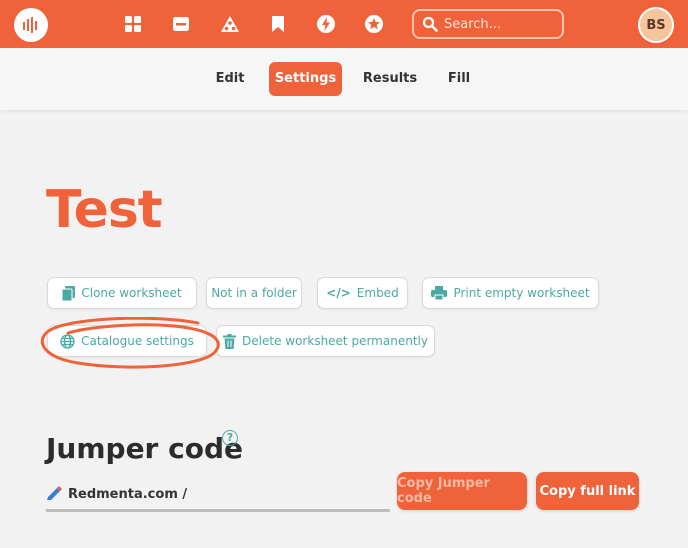 The image size is (688, 548). I want to click on page-title: Test, so click(104, 210).